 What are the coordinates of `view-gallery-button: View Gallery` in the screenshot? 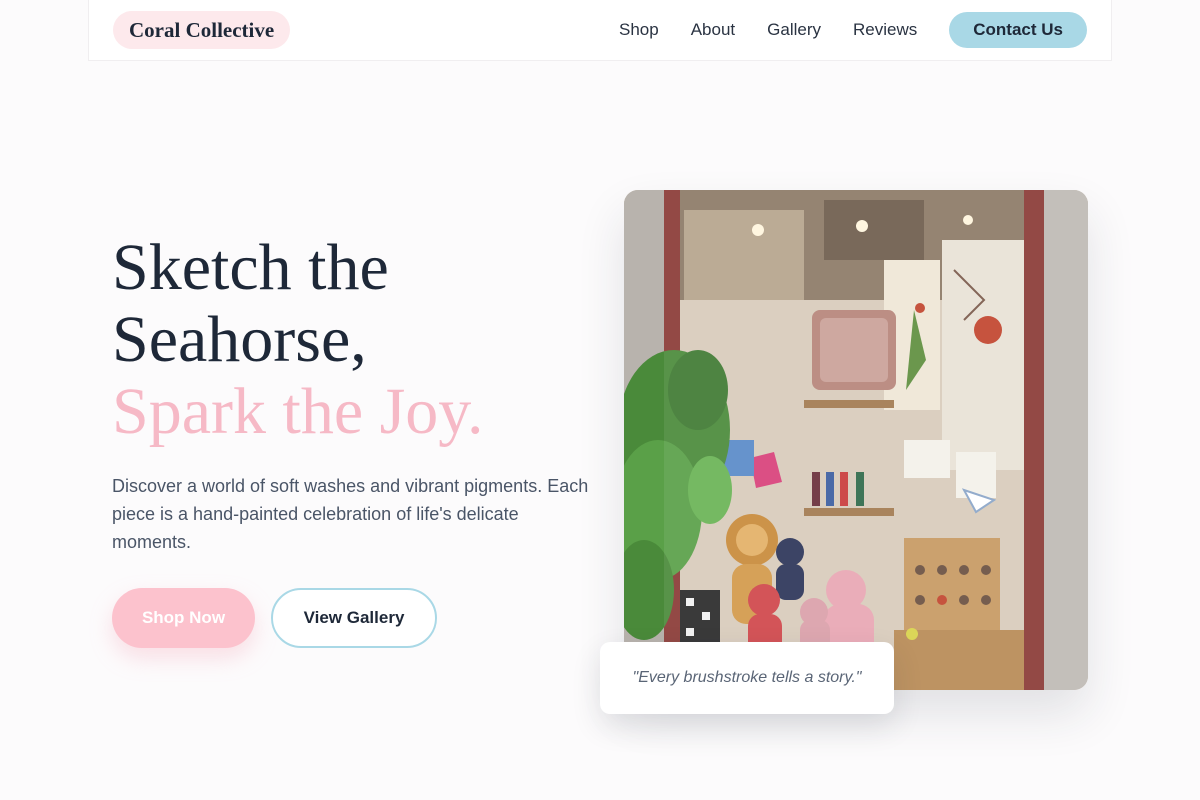 It's located at (354, 618).